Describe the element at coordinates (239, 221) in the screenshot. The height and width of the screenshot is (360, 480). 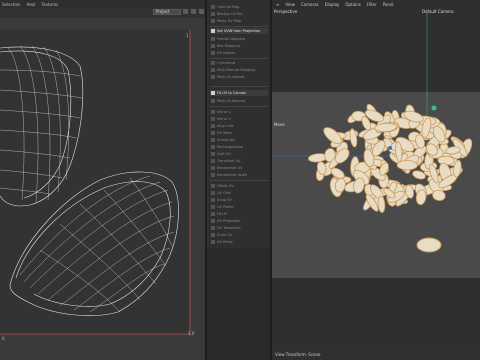
I see `cmd-item: UV Projection` at that location.